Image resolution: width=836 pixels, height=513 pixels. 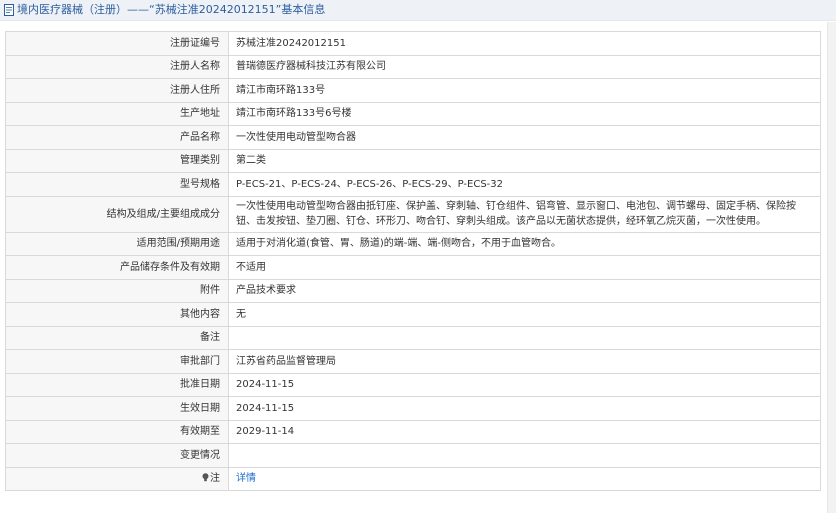 I want to click on row-label: 型号规格, so click(x=117, y=184).